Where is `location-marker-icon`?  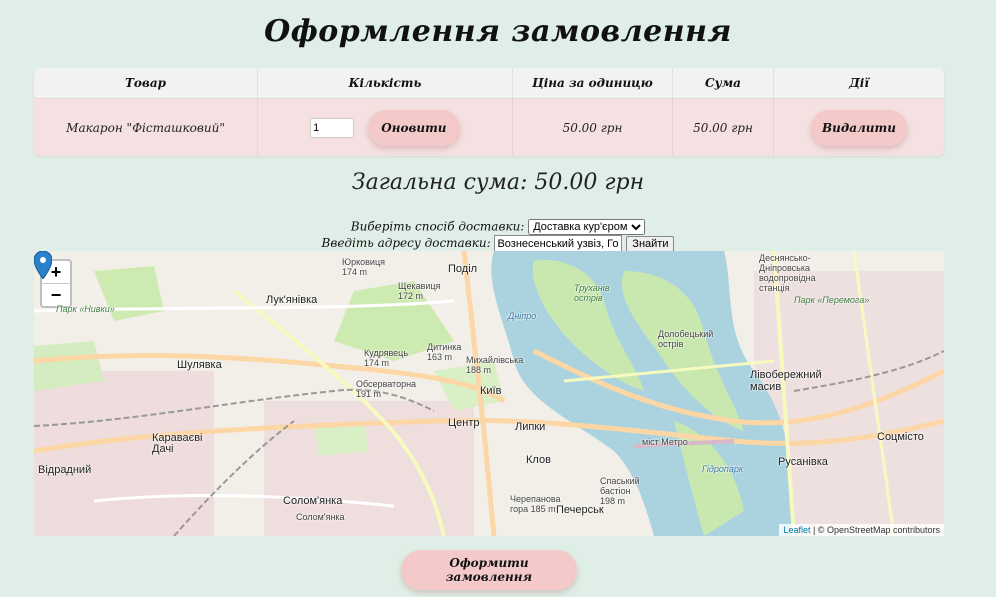 location-marker-icon is located at coordinates (43, 265).